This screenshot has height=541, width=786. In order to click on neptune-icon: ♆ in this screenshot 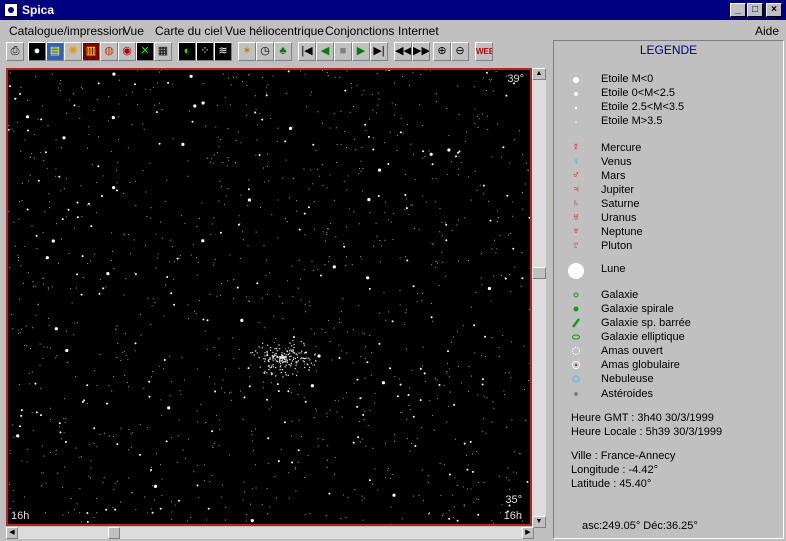, I will do `click(576, 231)`.